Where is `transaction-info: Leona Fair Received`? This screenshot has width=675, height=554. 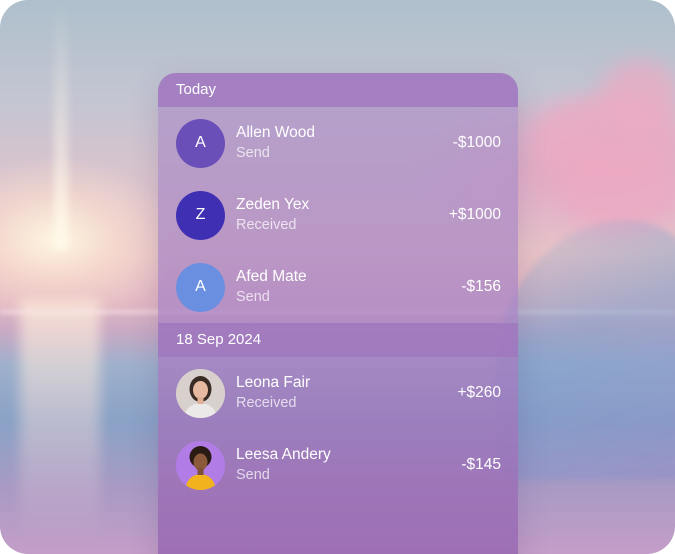
transaction-info: Leona Fair Received is located at coordinates (346, 393).